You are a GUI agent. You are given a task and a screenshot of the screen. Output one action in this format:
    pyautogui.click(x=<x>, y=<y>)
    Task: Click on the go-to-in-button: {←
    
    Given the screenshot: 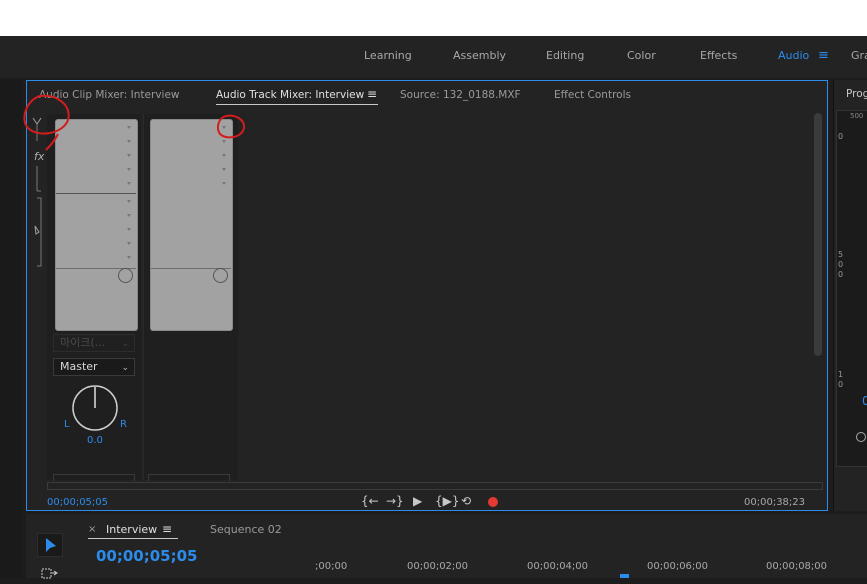 What is the action you would take?
    pyautogui.click(x=370, y=501)
    